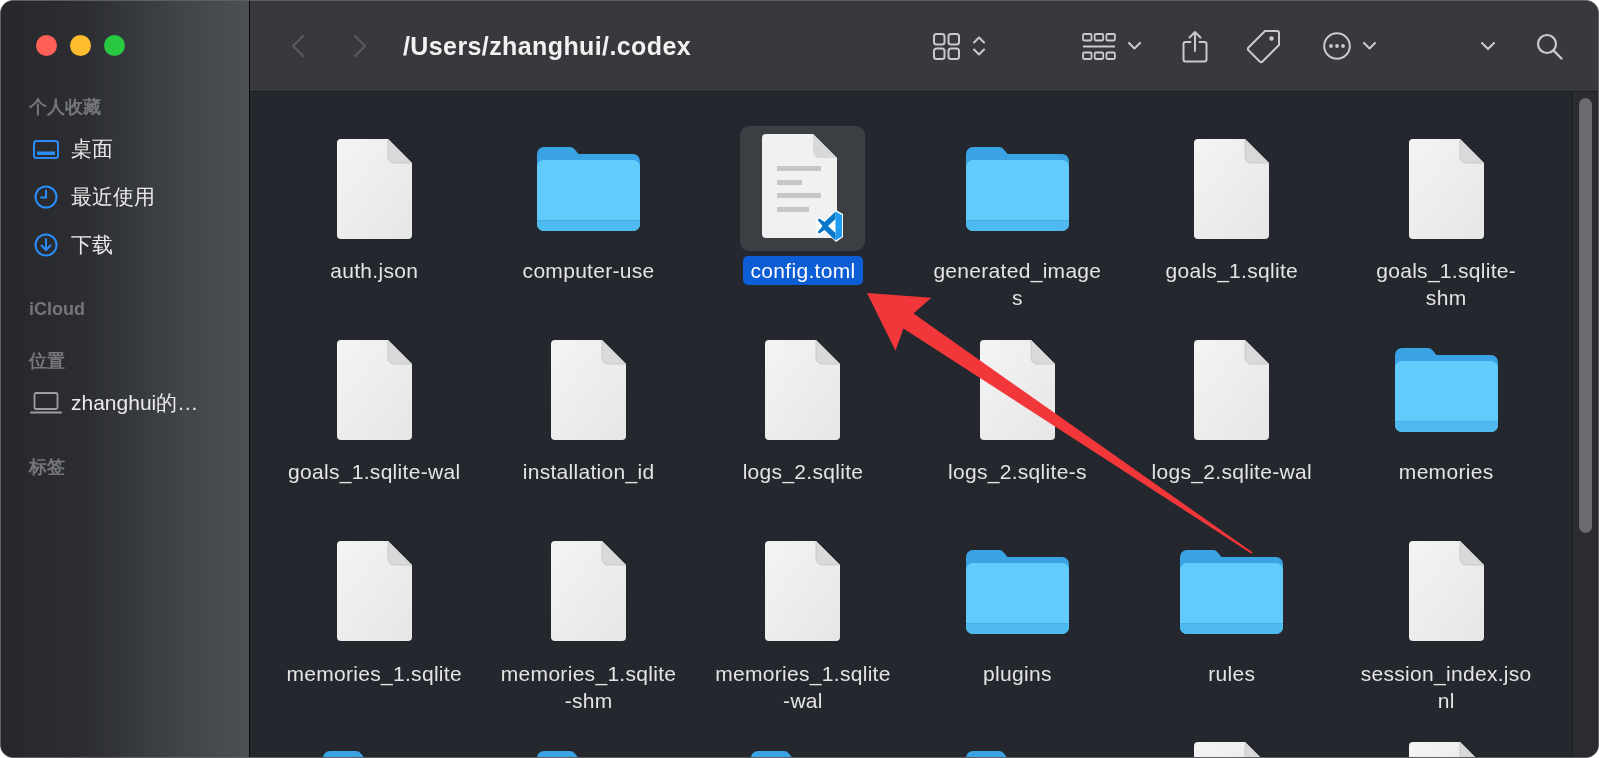  I want to click on file-name: logs_2.sqlite-s, so click(1017, 472).